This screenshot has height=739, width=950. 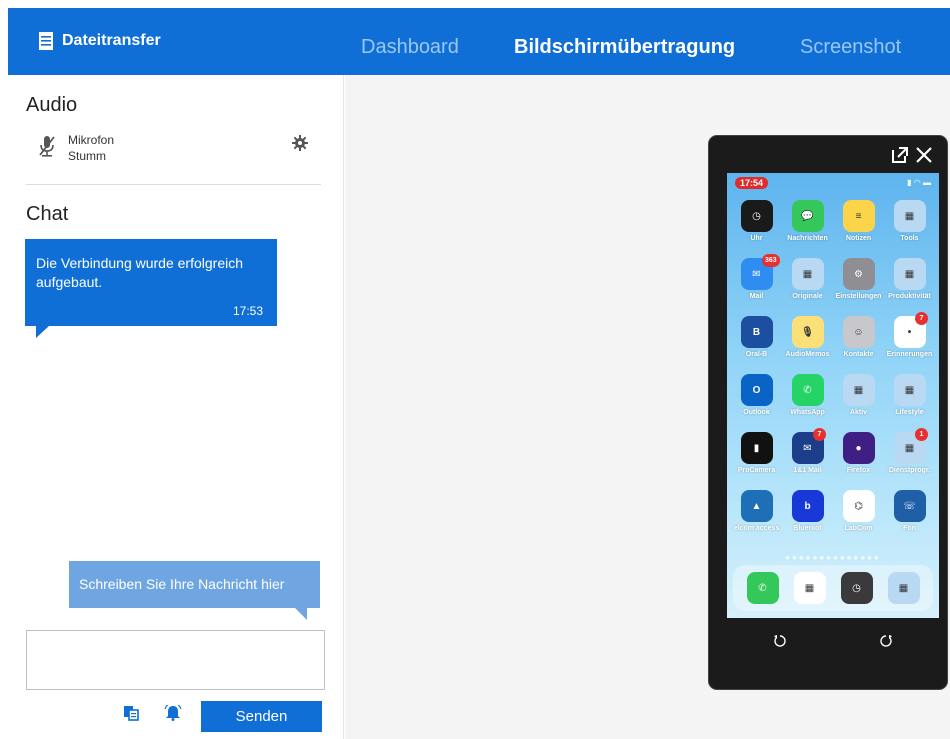 What do you see at coordinates (909, 528) in the screenshot?
I see `app-label: Fon` at bounding box center [909, 528].